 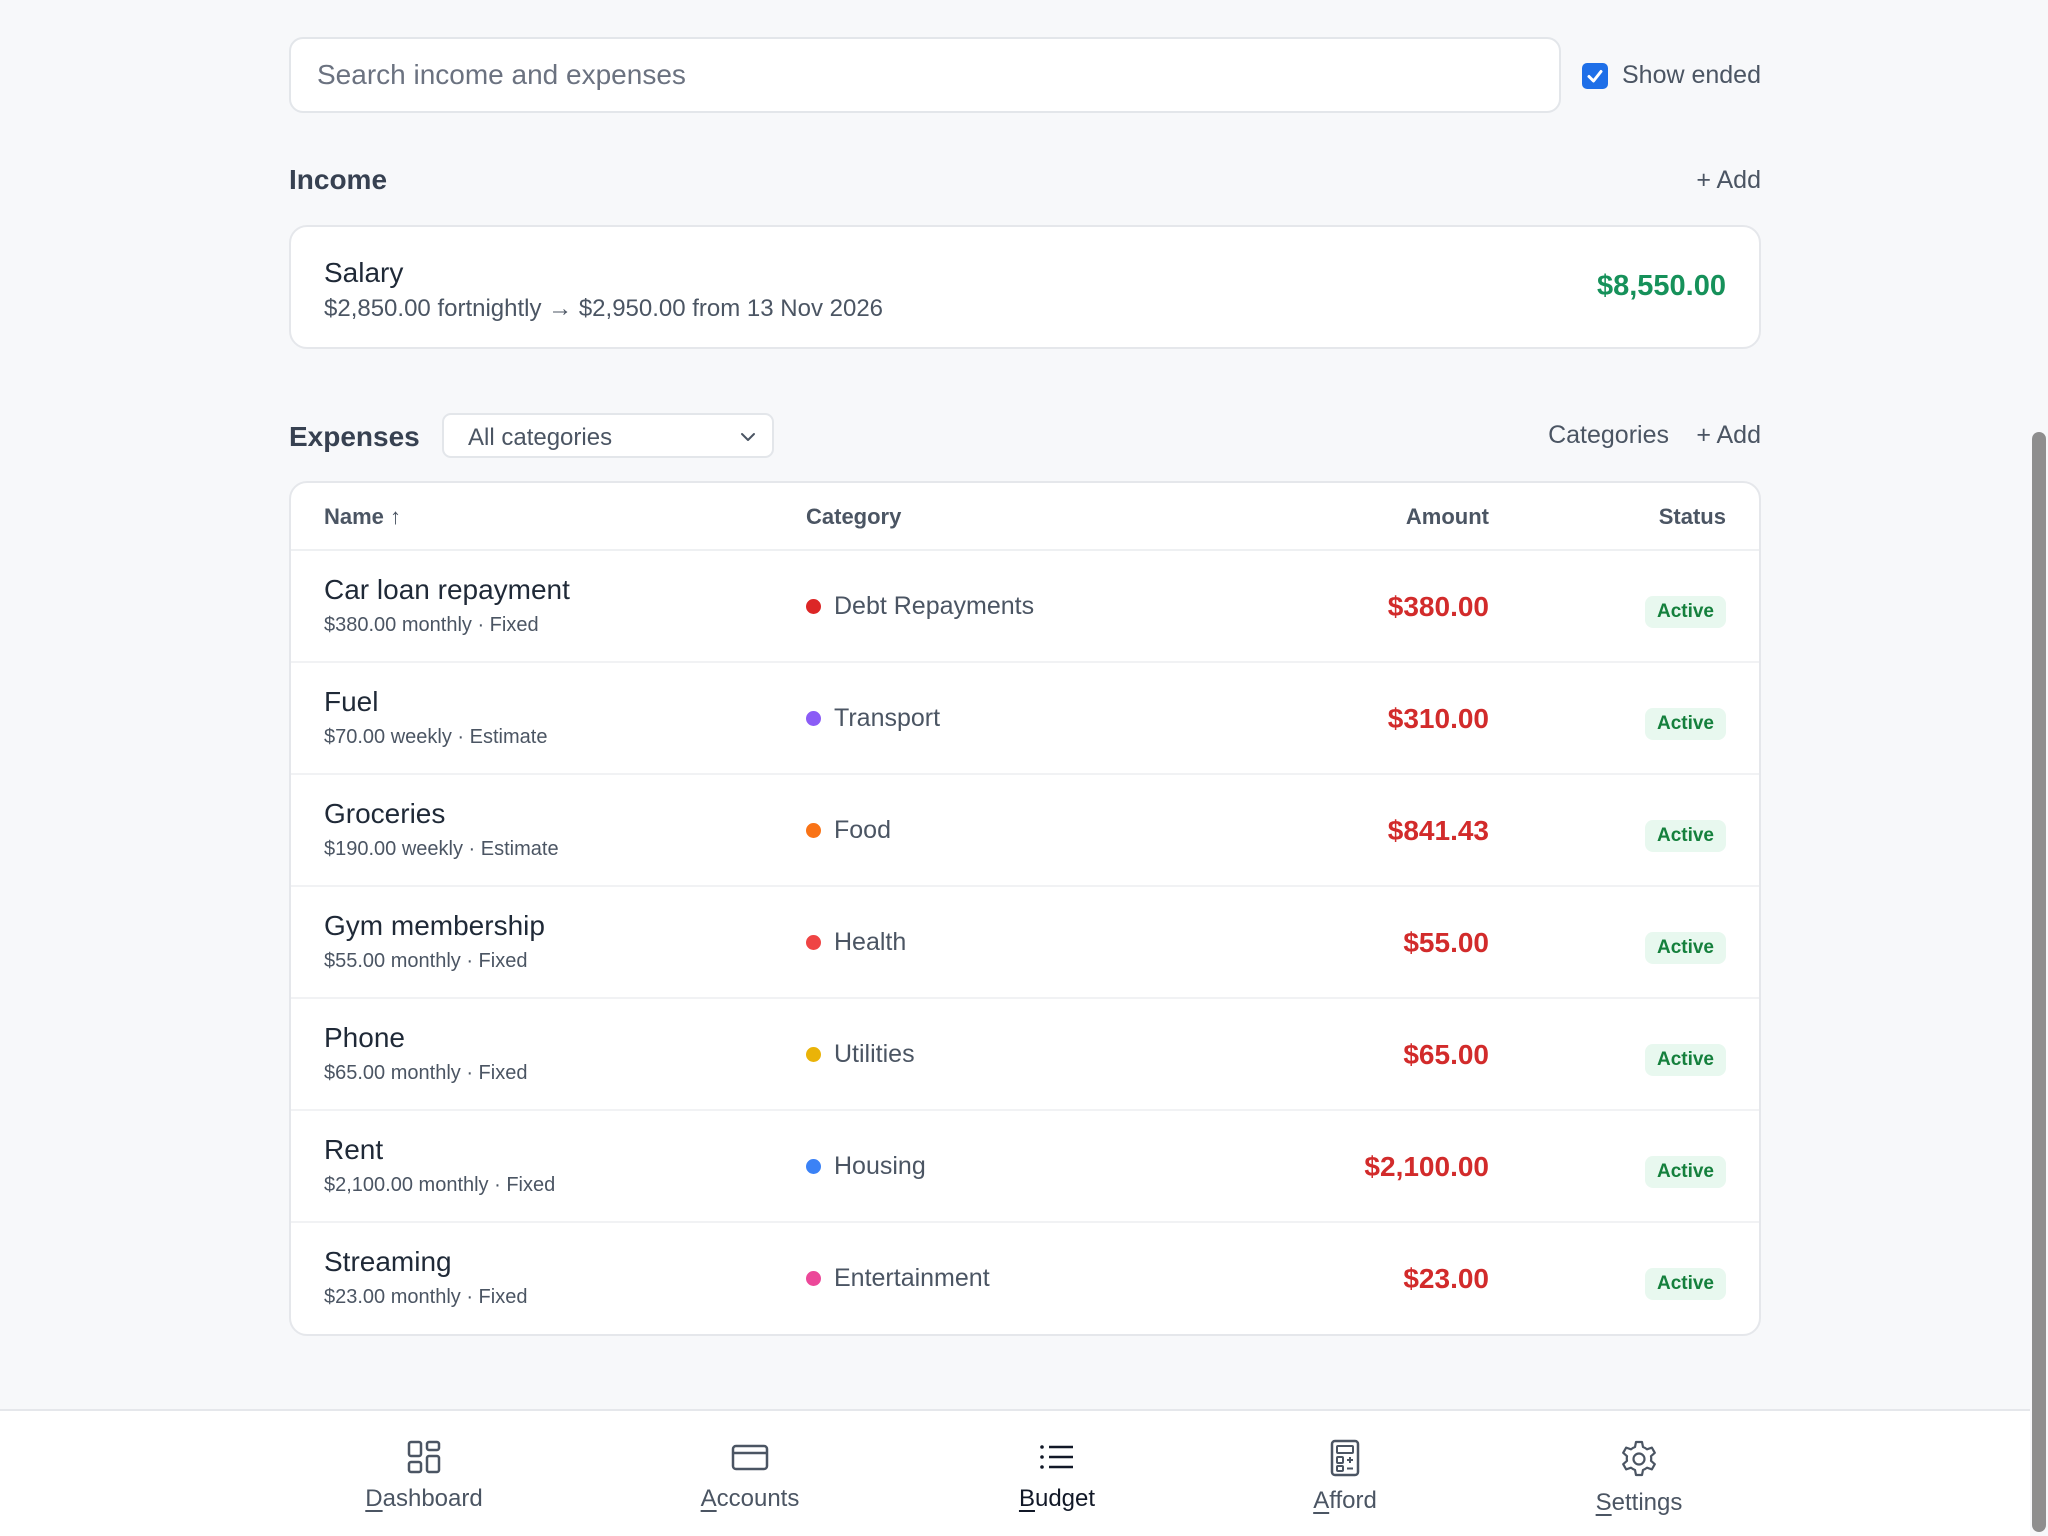 I want to click on expense-detail: $380.00 monthly · Fixed, so click(x=431, y=625).